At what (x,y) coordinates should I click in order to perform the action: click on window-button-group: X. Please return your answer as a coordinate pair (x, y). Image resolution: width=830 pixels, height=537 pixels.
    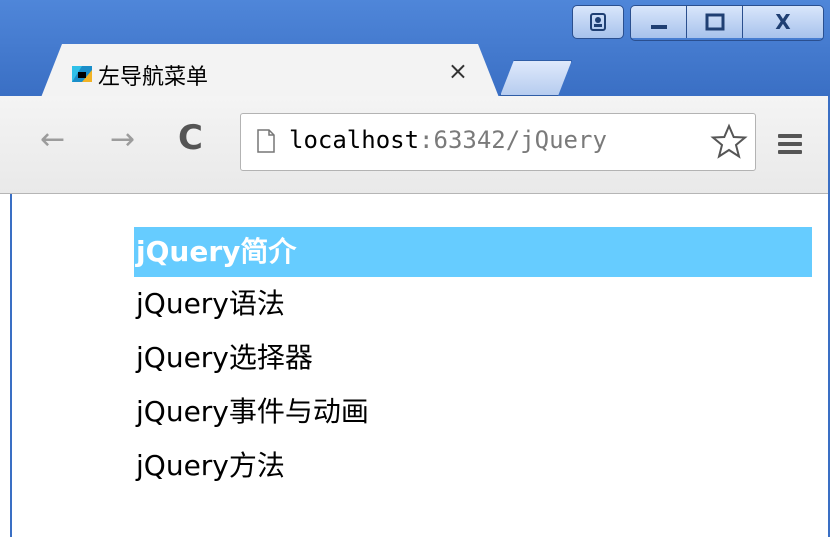
    Looking at the image, I should click on (727, 23).